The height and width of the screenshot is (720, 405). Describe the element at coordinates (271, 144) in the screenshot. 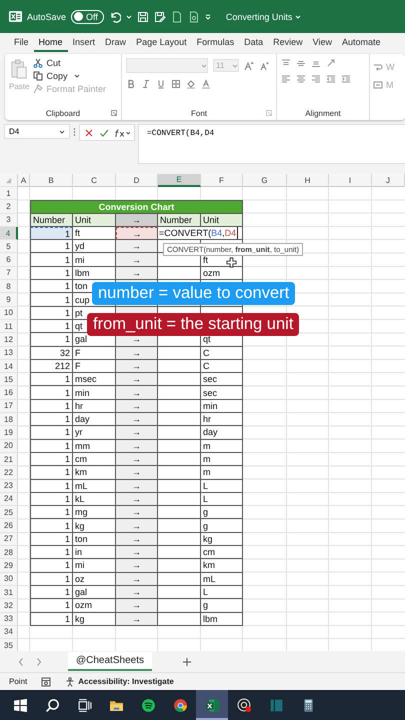

I see `formula-field: =CONVERT(B4,D4` at that location.